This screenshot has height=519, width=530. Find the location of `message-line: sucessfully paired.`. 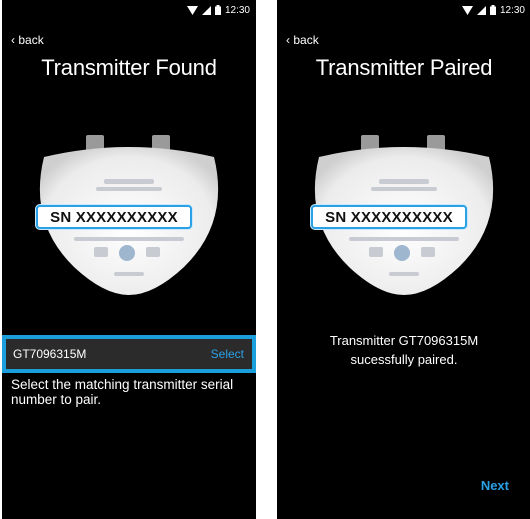

message-line: sucessfully paired. is located at coordinates (404, 359).